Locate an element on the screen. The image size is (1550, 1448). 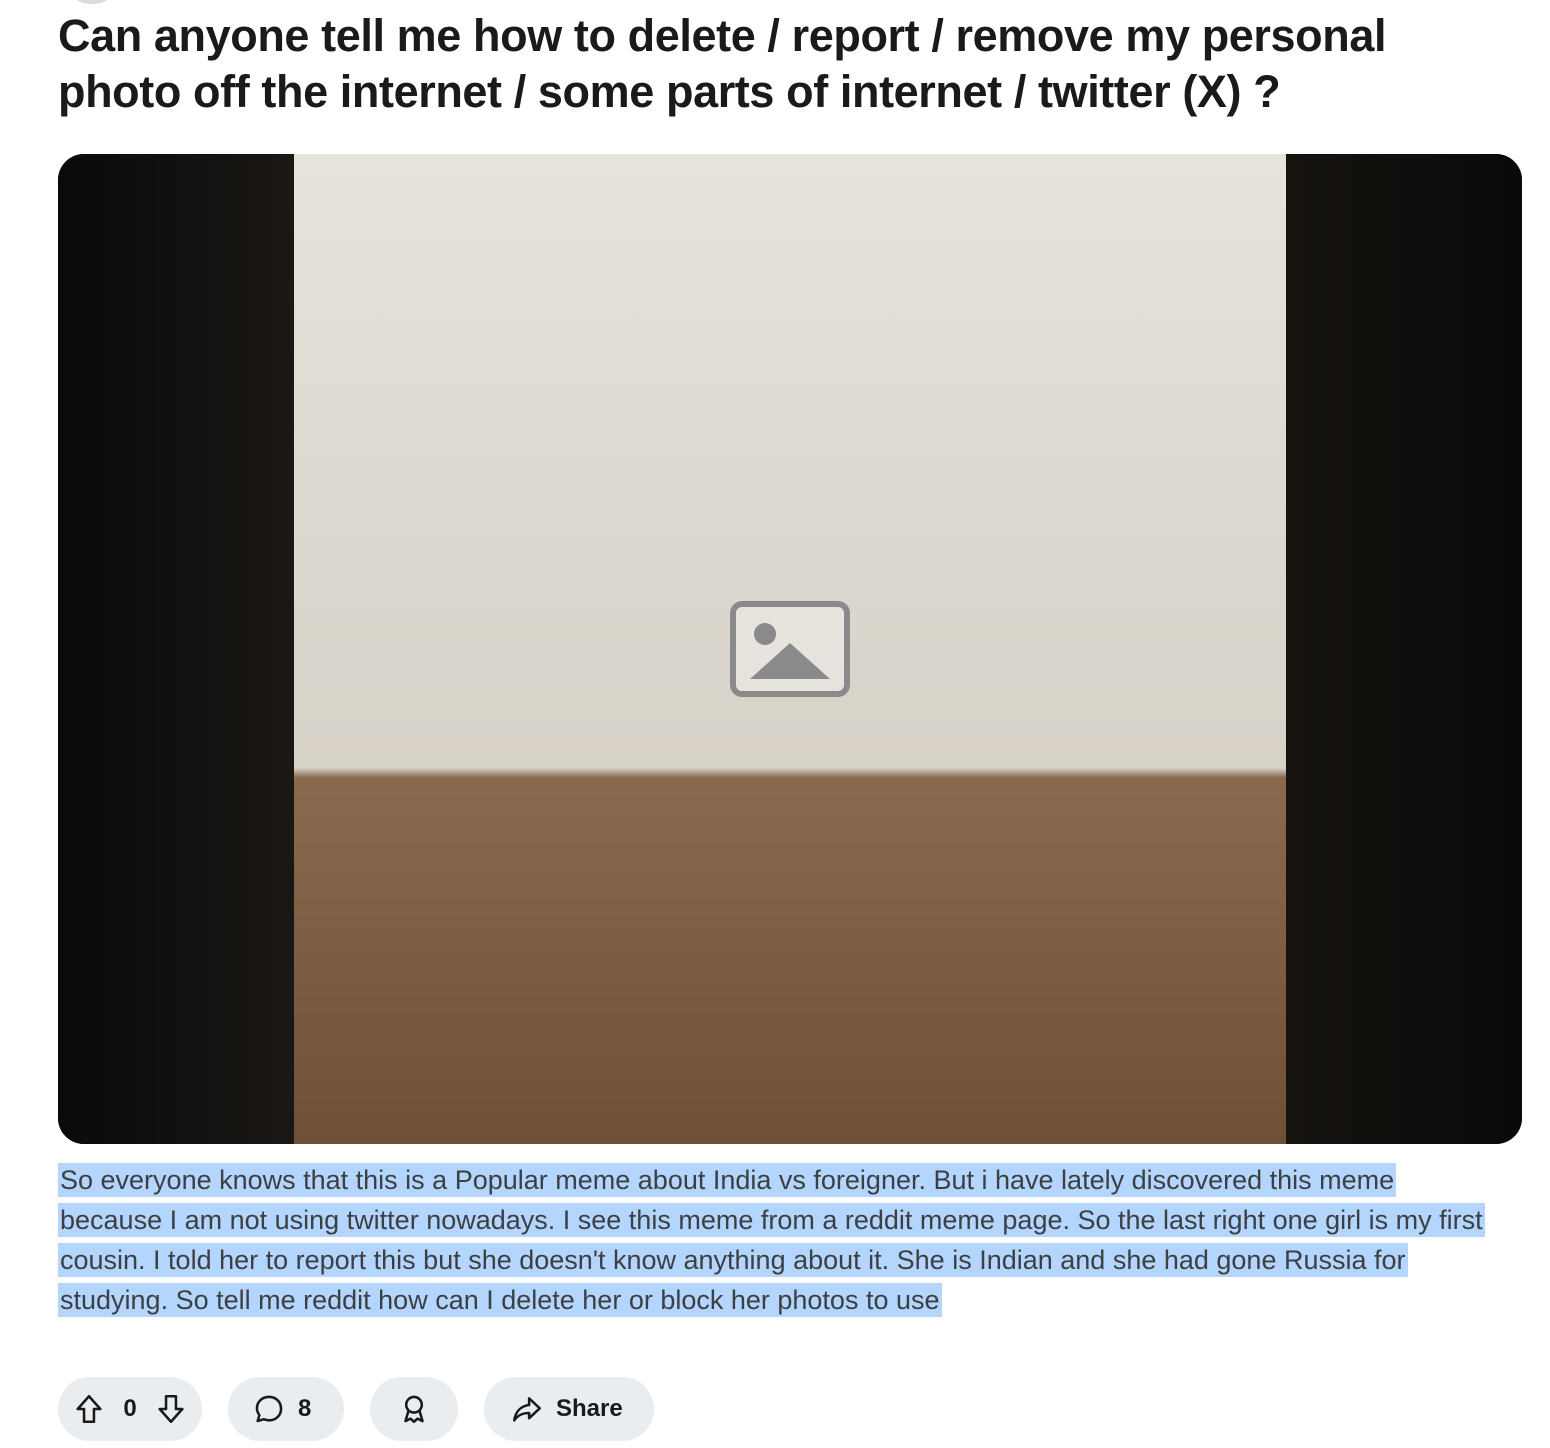
award-icon is located at coordinates (414, 1409).